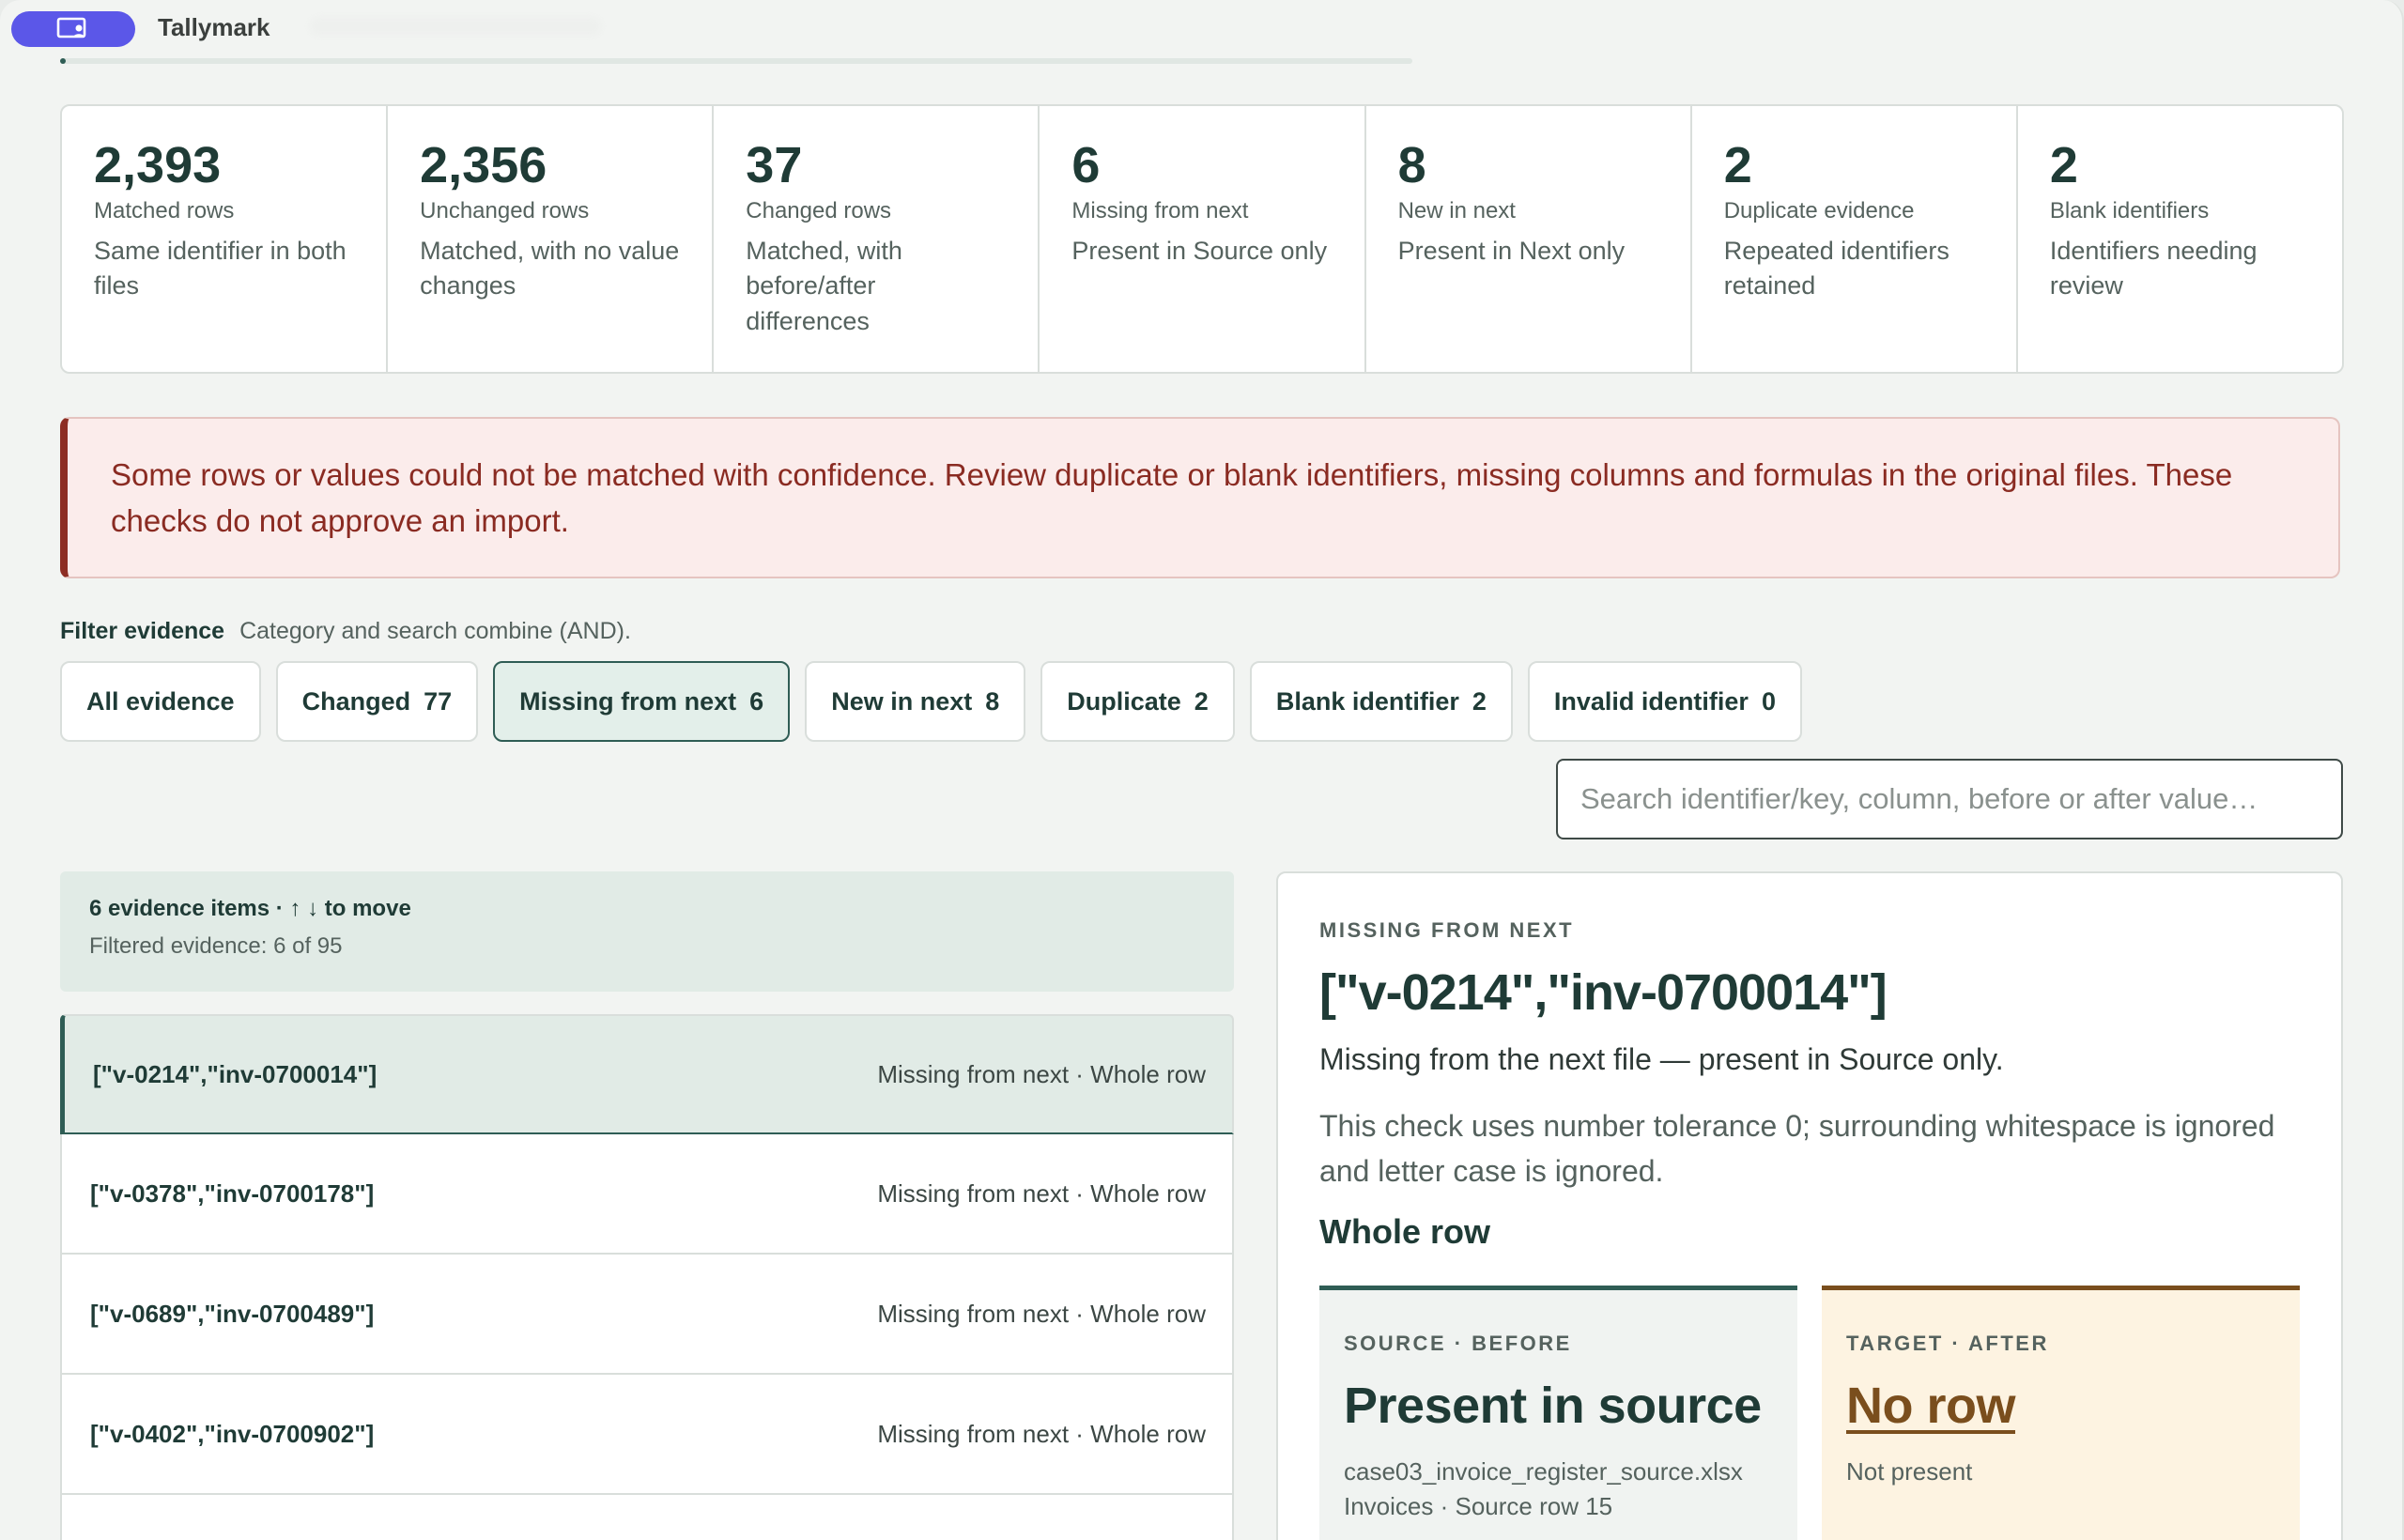 The width and height of the screenshot is (2404, 1540). I want to click on filtered-count: Filtered evidence: 6 of 95, so click(216, 946).